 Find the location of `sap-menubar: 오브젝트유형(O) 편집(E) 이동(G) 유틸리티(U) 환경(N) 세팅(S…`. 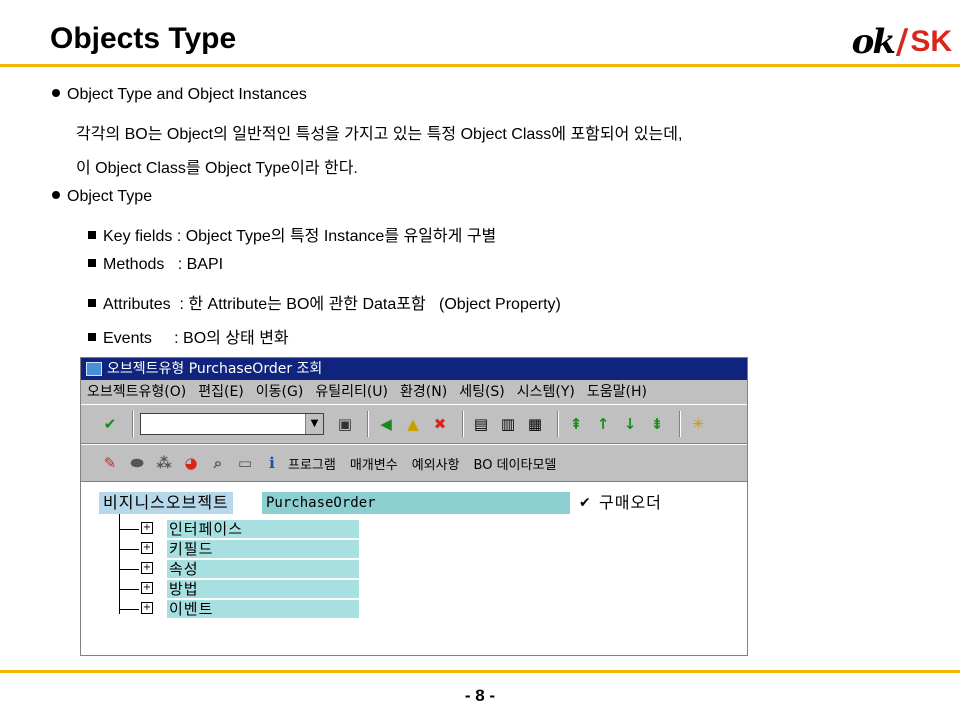

sap-menubar: 오브젝트유형(O) 편집(E) 이동(G) 유틸리티(U) 환경(N) 세팅(S… is located at coordinates (414, 392).